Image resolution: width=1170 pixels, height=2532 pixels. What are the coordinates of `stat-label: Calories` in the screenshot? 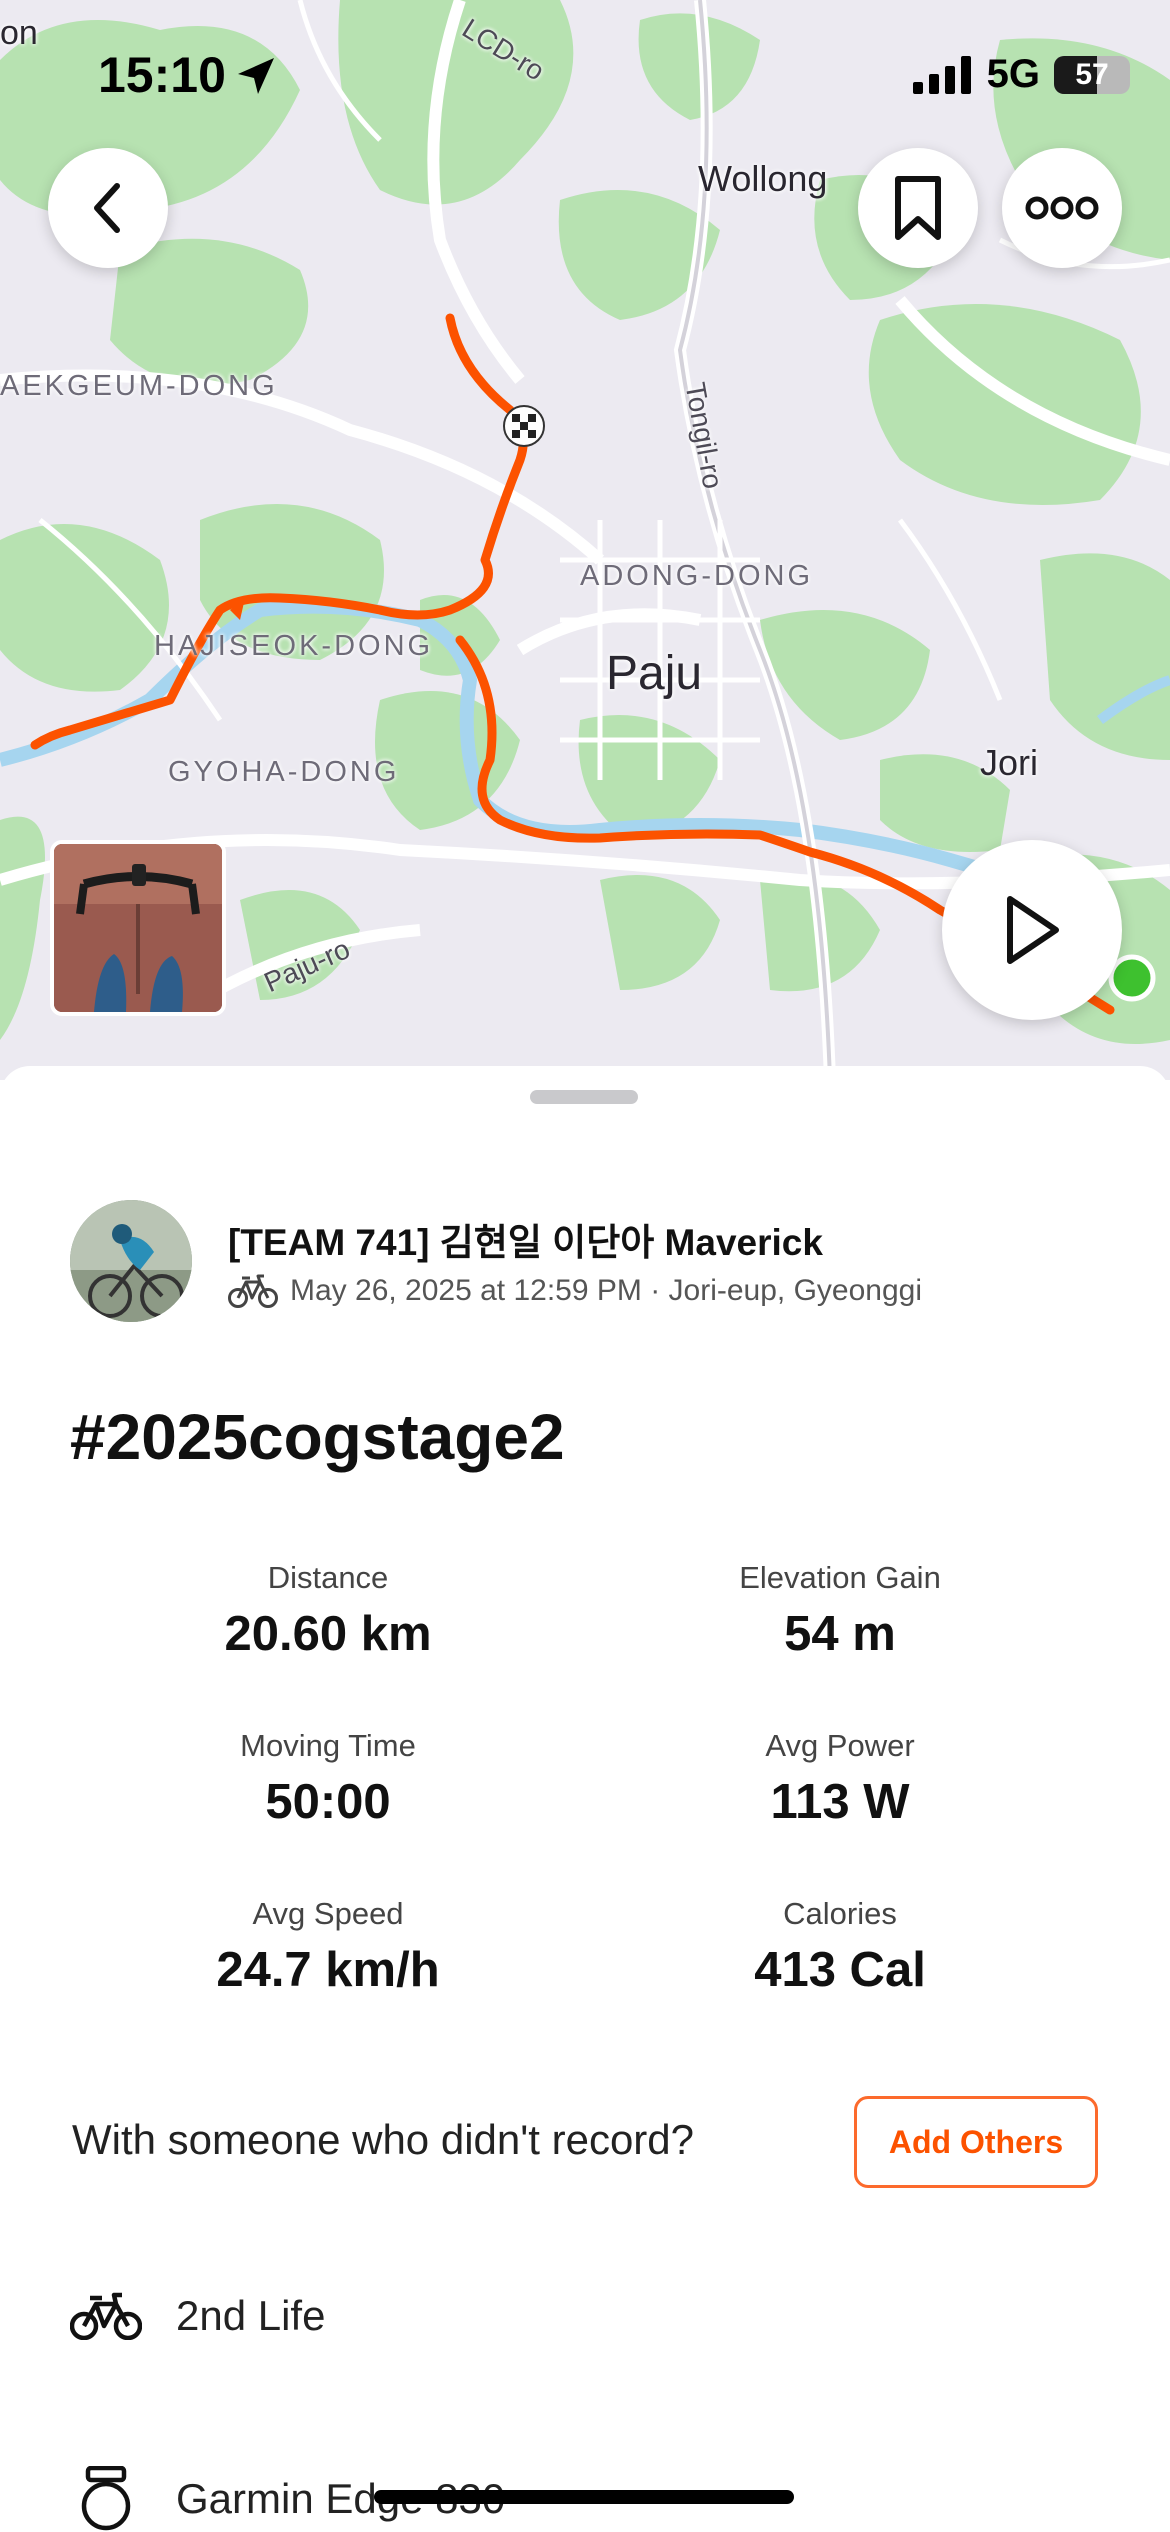 It's located at (840, 1913).